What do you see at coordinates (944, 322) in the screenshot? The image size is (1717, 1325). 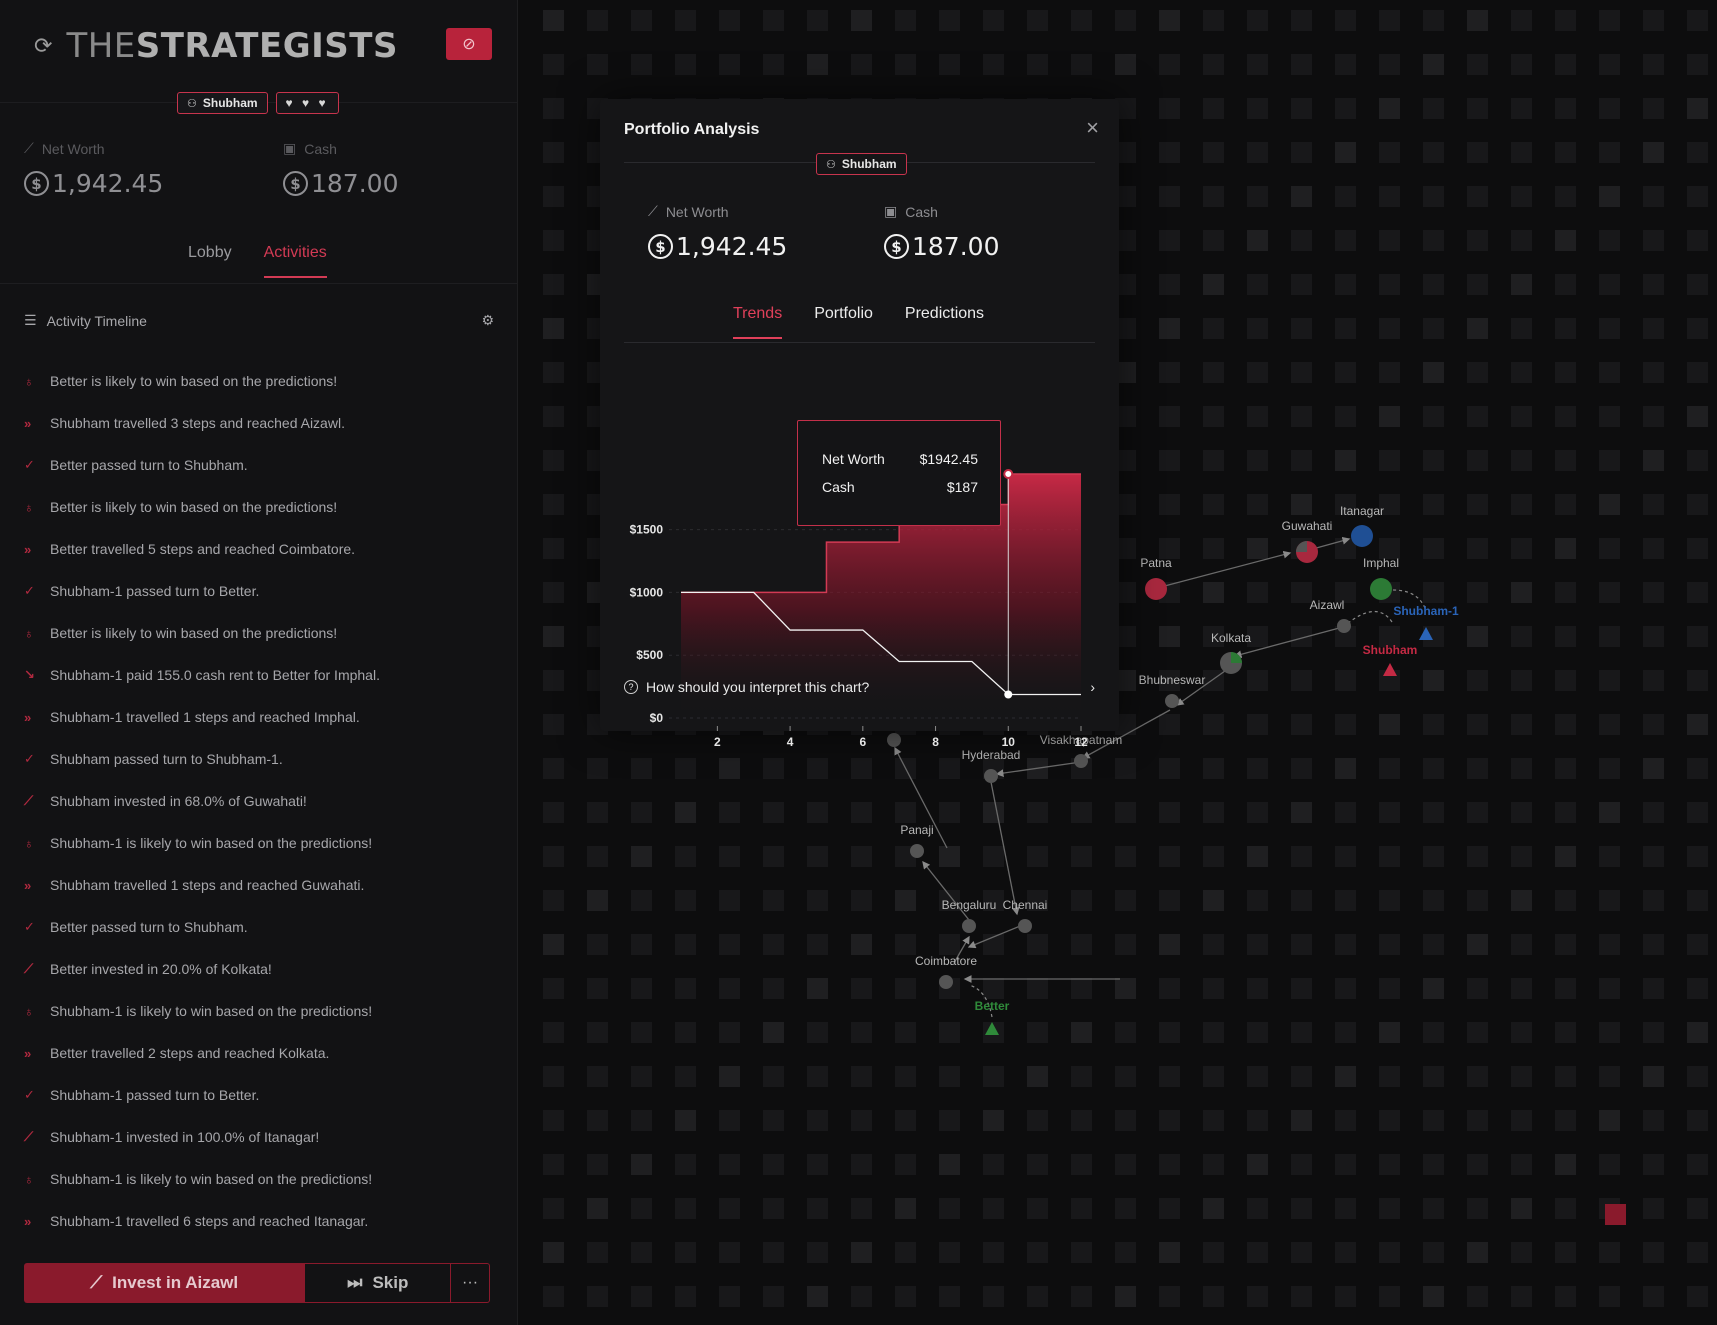 I see `tab-predictions: Predictions` at bounding box center [944, 322].